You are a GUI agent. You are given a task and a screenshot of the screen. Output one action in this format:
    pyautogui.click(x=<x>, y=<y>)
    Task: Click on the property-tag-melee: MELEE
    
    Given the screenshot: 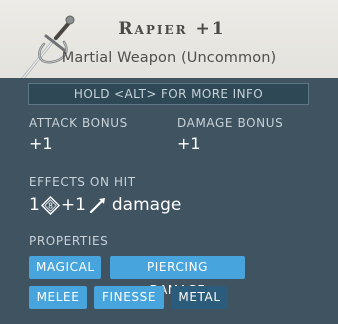 What is the action you would take?
    pyautogui.click(x=58, y=297)
    